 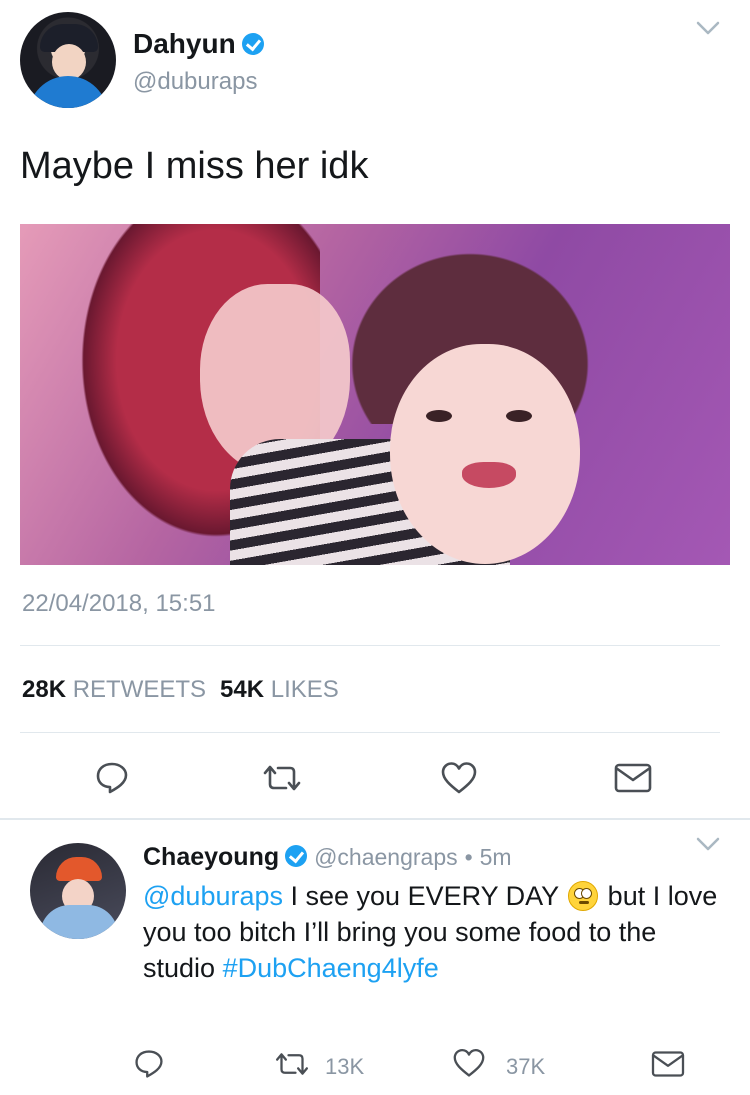 What do you see at coordinates (78, 891) in the screenshot?
I see `chaeyoung-avatar` at bounding box center [78, 891].